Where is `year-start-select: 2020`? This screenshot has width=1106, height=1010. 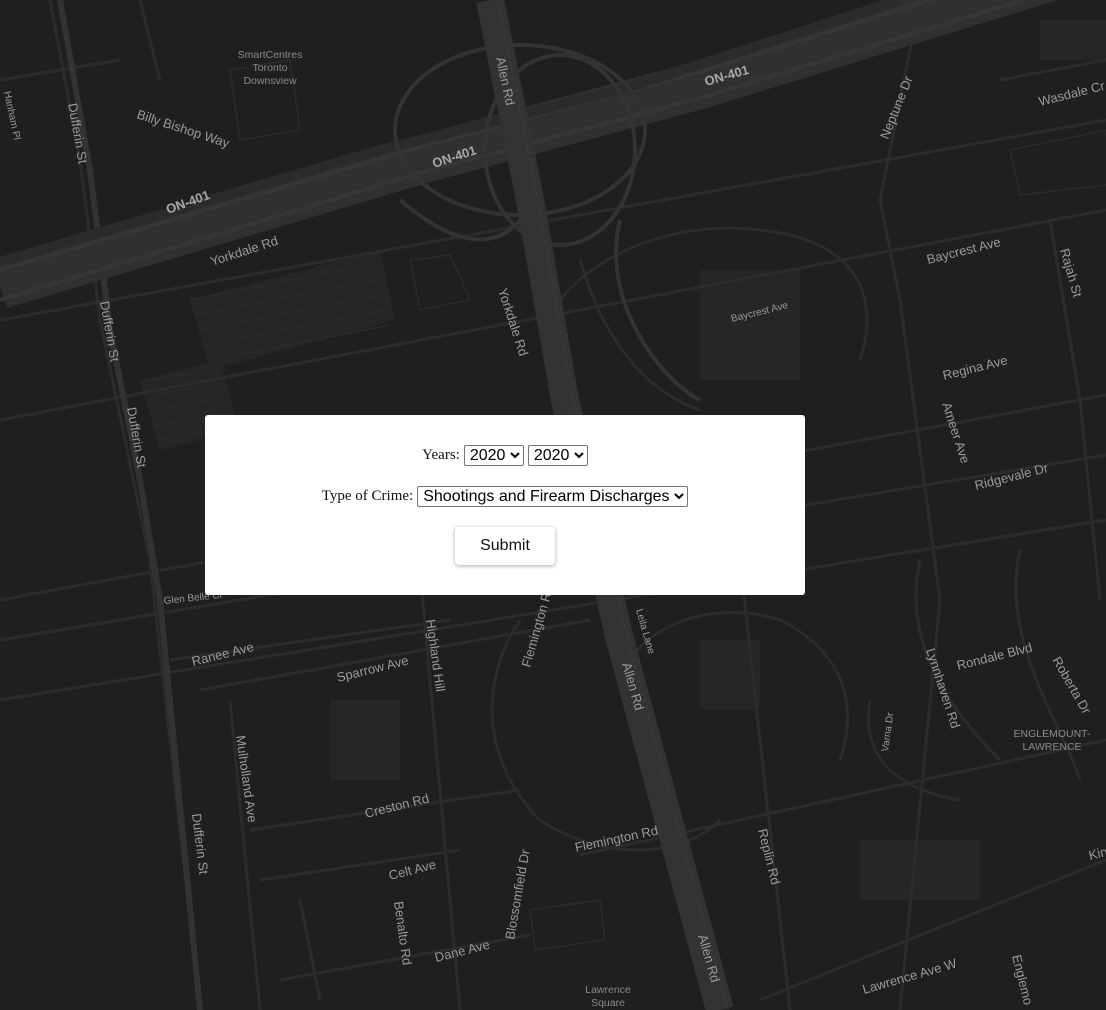
year-start-select: 2020 is located at coordinates (493, 455).